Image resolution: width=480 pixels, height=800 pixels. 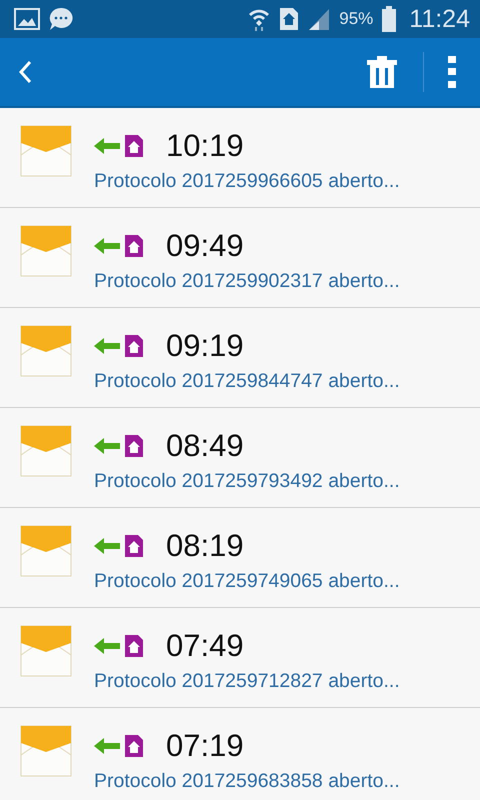 I want to click on status-time: 11:24, so click(x=439, y=19).